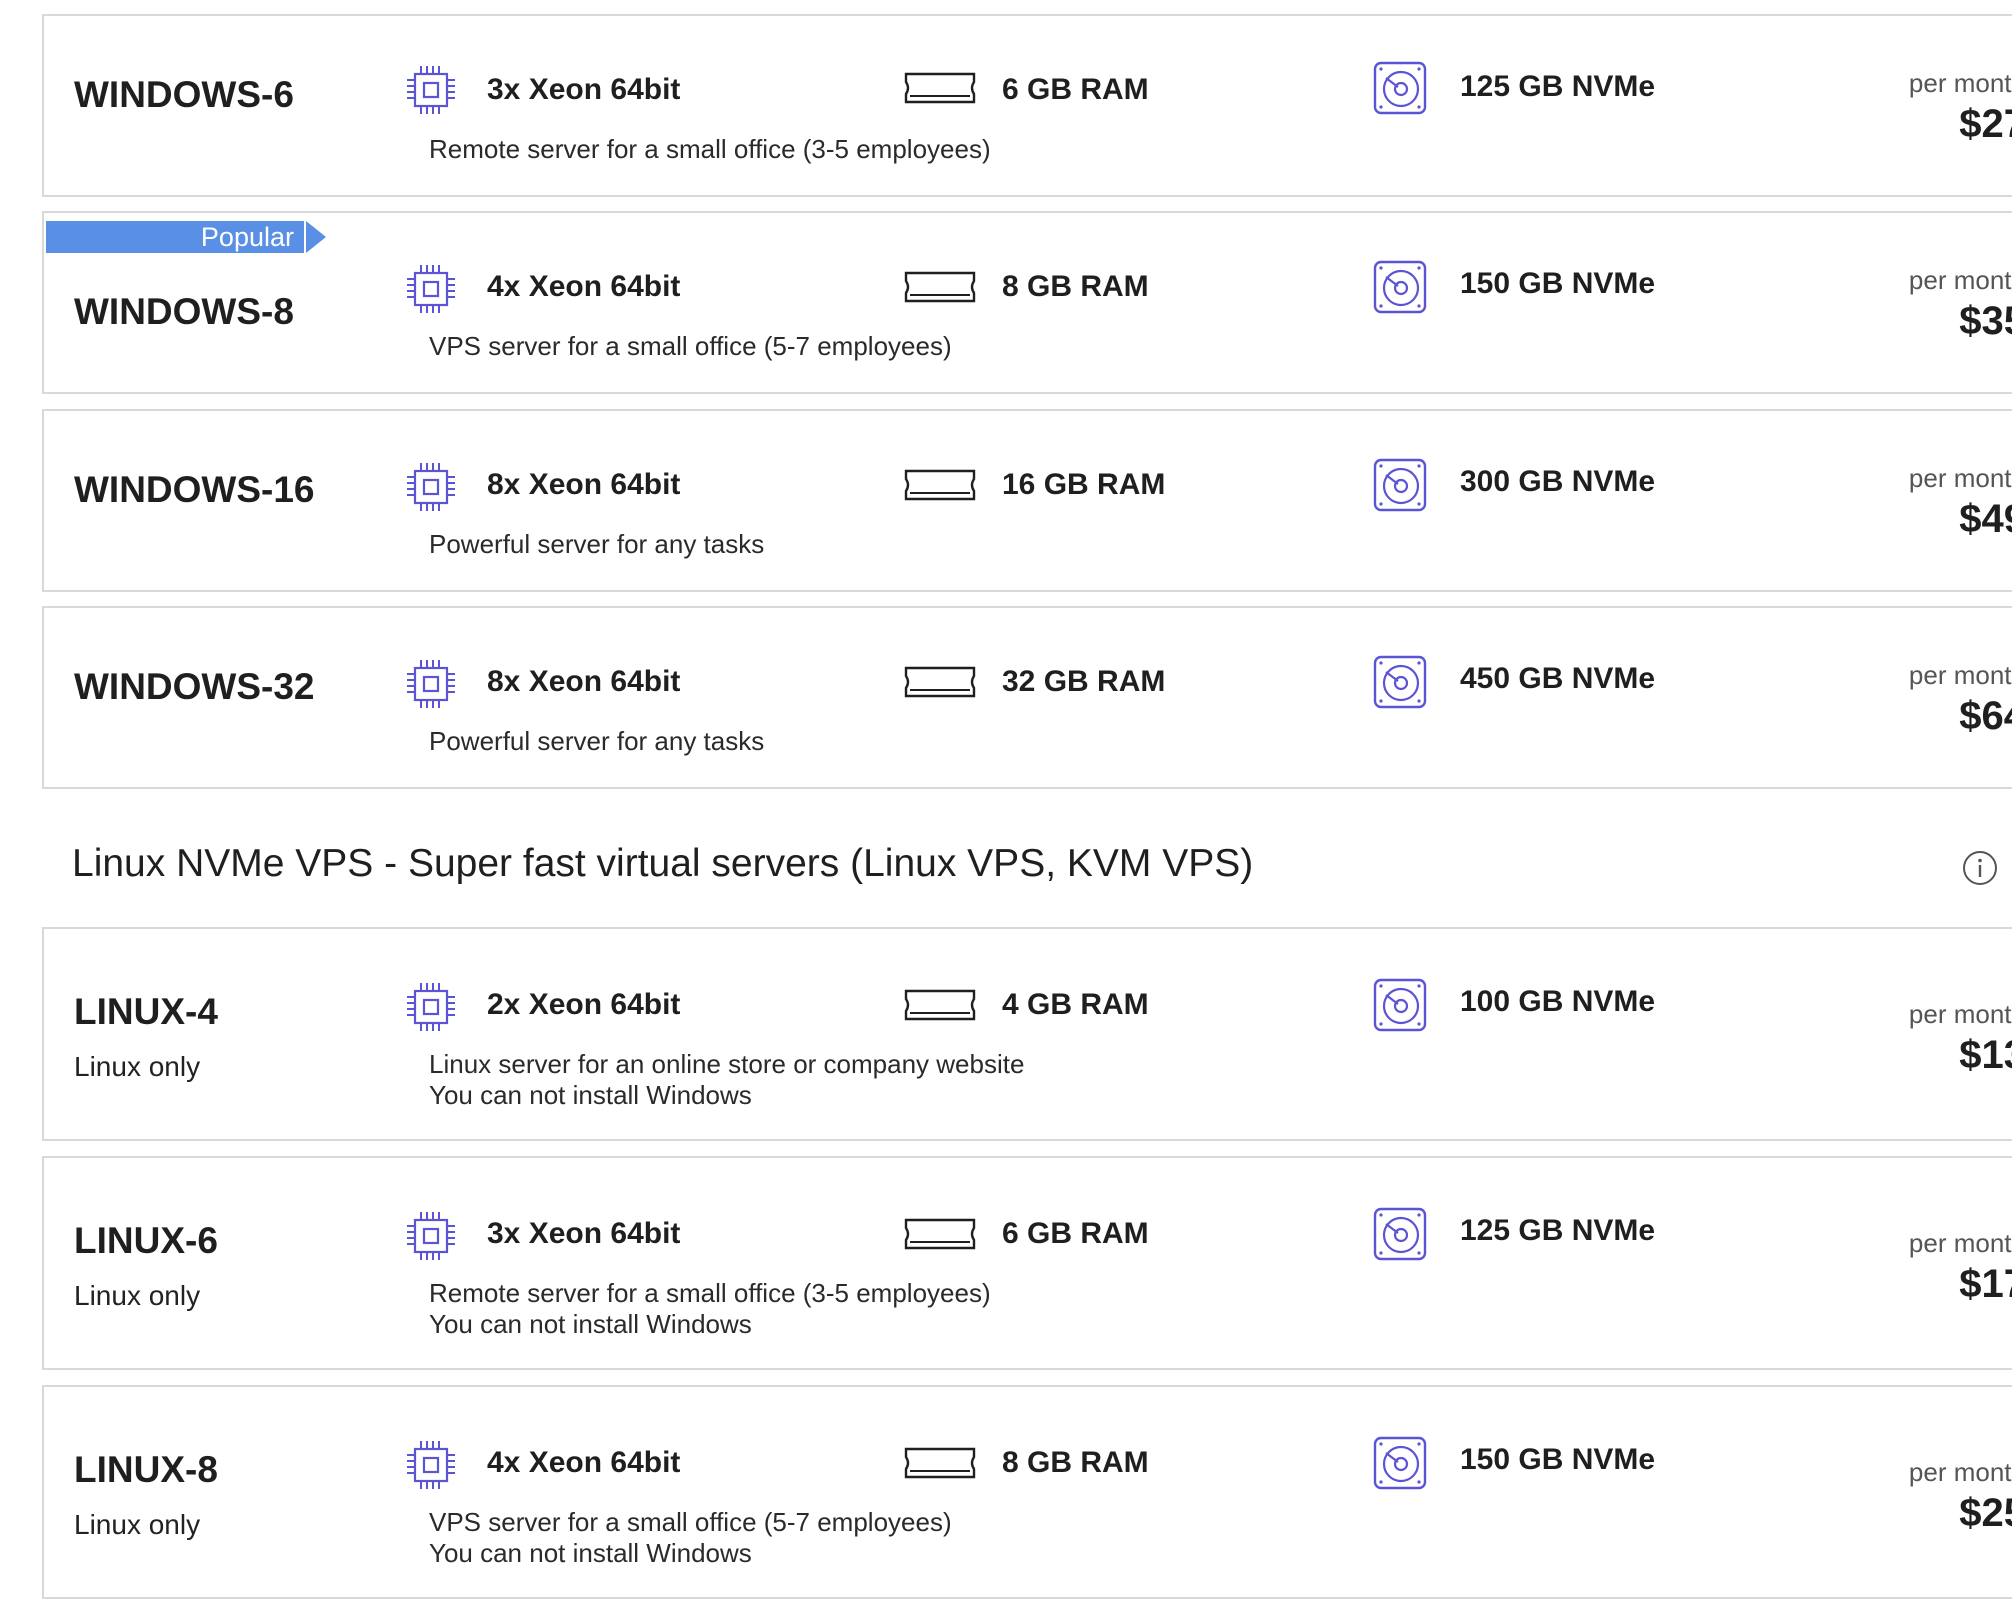 This screenshot has height=1616, width=2012. What do you see at coordinates (1558, 1001) in the screenshot?
I see `disk-spec: 100 GB NVMe` at bounding box center [1558, 1001].